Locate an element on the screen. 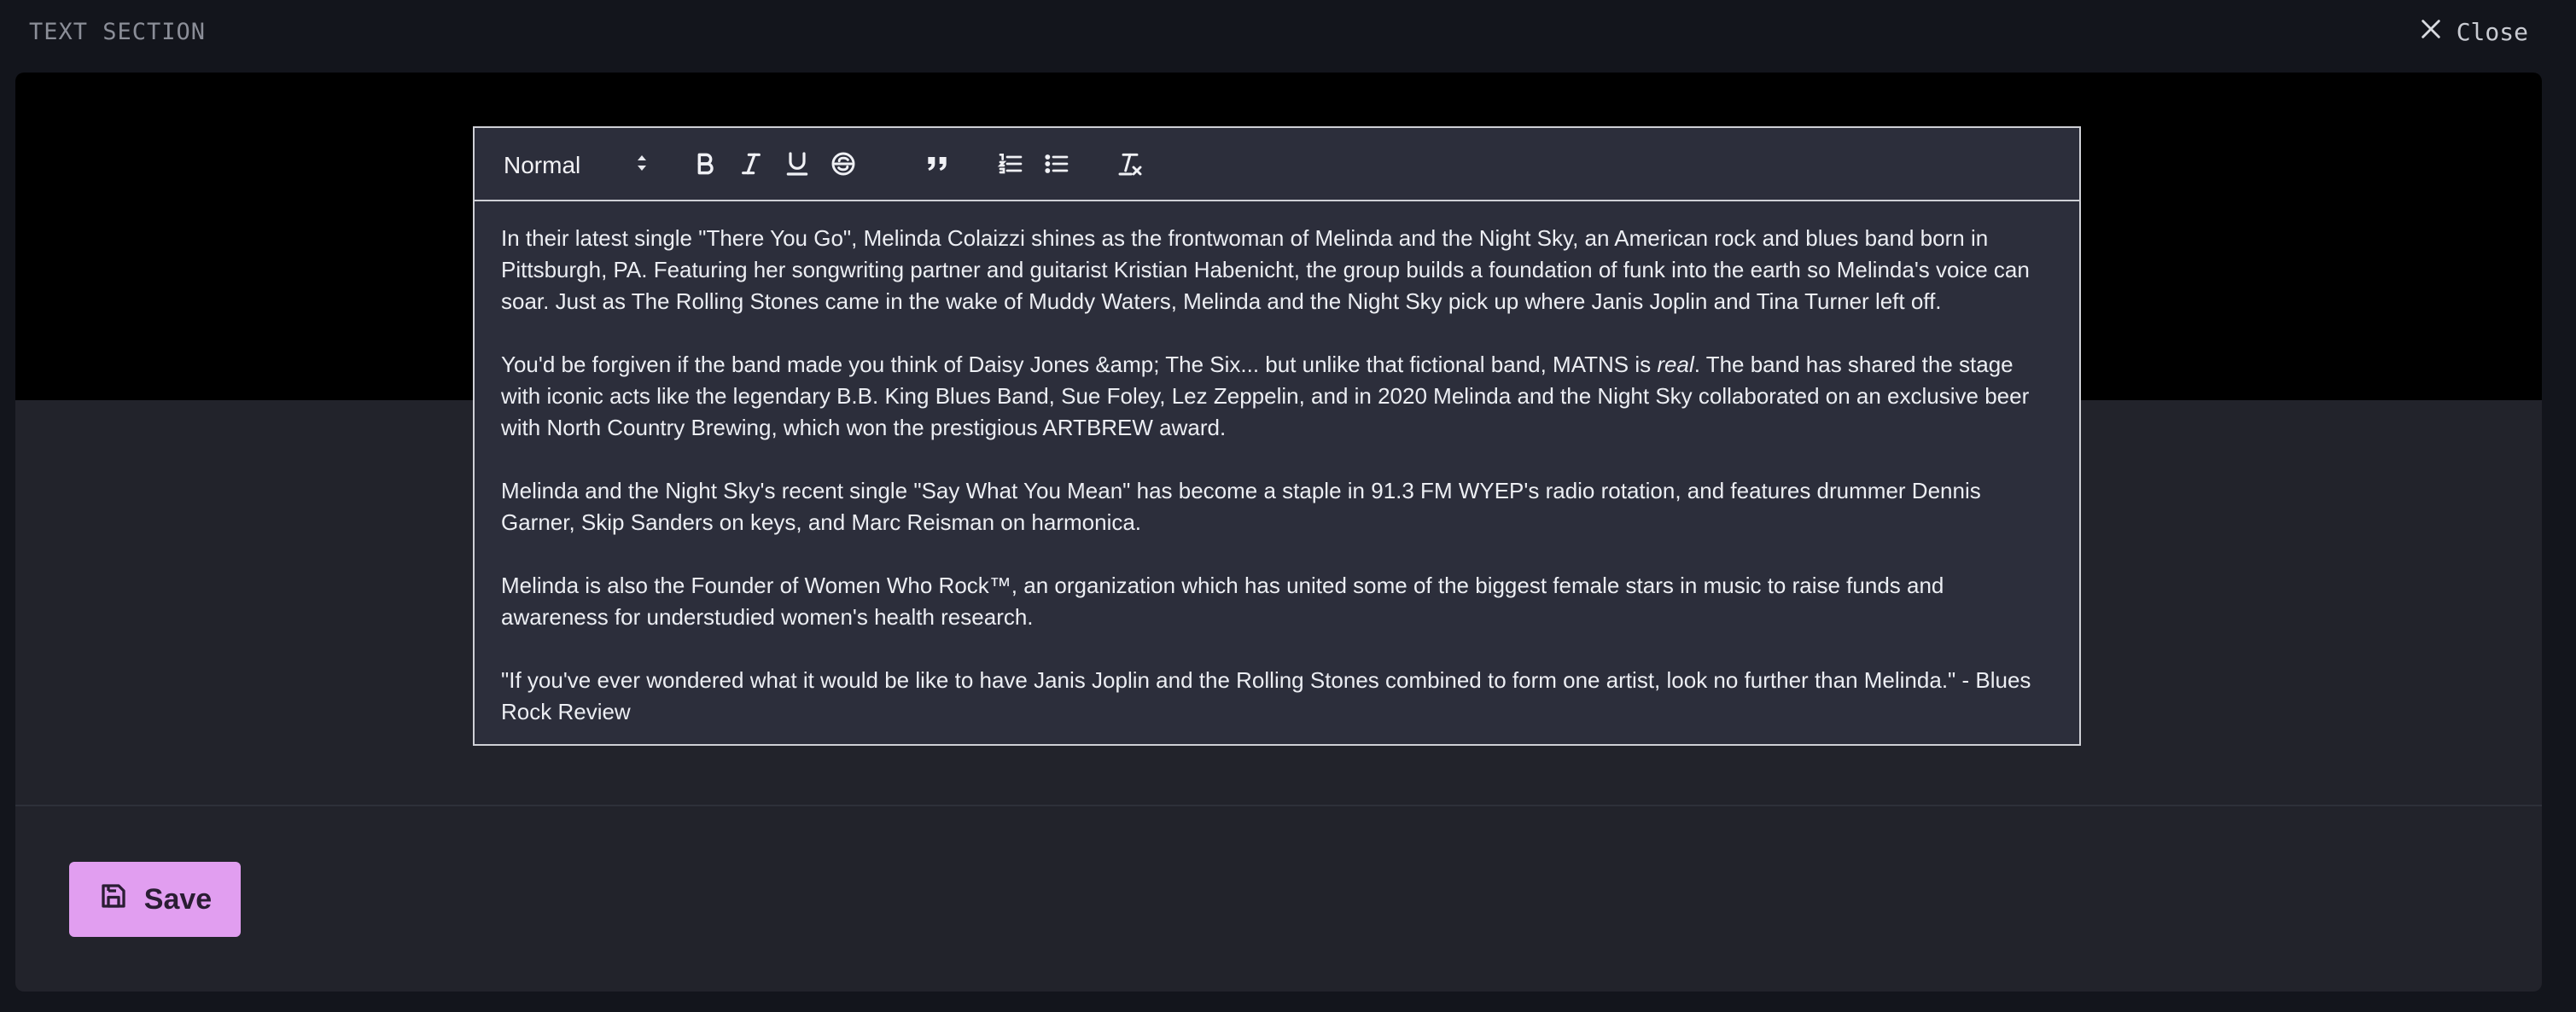 Image resolution: width=2576 pixels, height=1012 pixels. bullet-list-button is located at coordinates (1056, 165).